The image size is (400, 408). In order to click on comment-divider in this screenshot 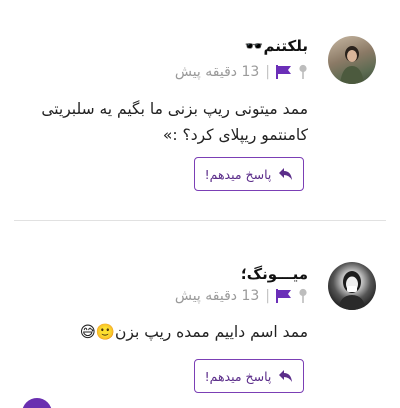, I will do `click(200, 220)`.